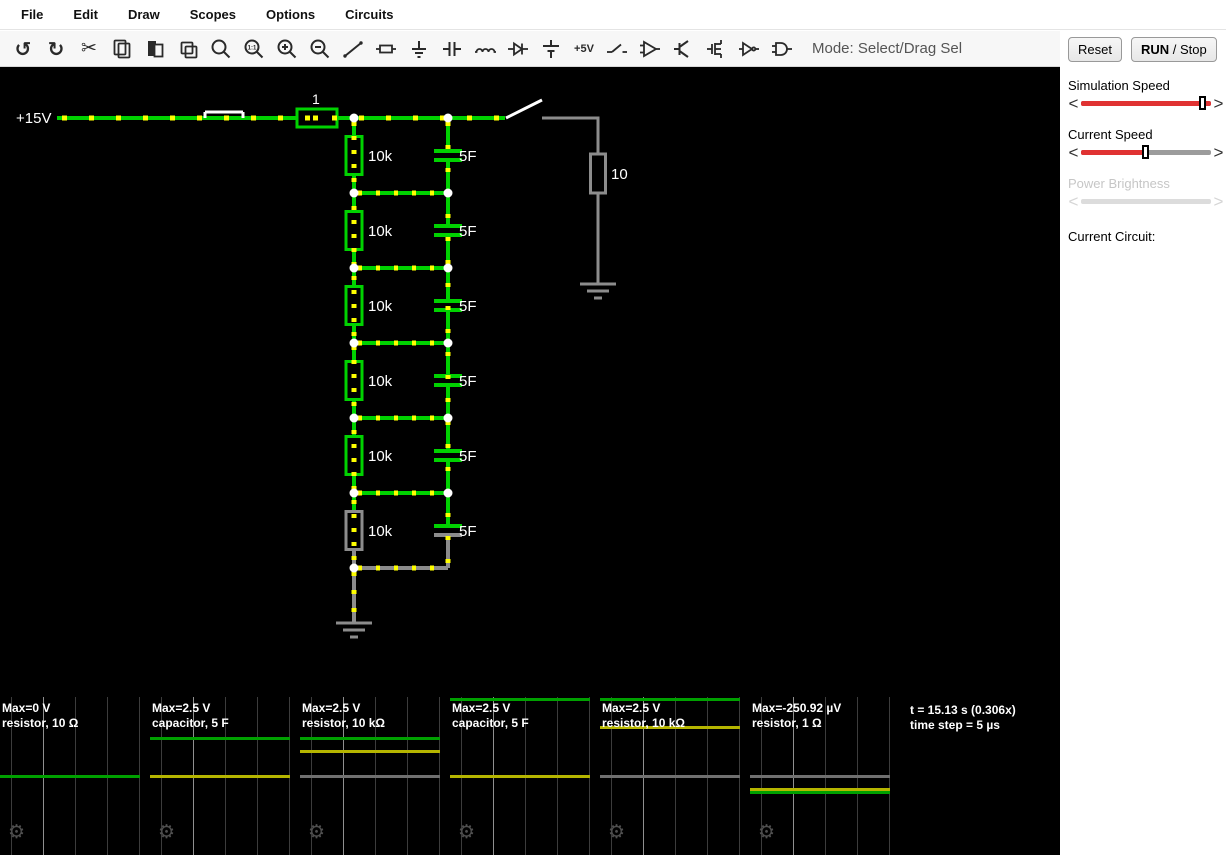 The width and height of the screenshot is (1226, 855). What do you see at coordinates (32, 14) in the screenshot?
I see `menu-file: File` at bounding box center [32, 14].